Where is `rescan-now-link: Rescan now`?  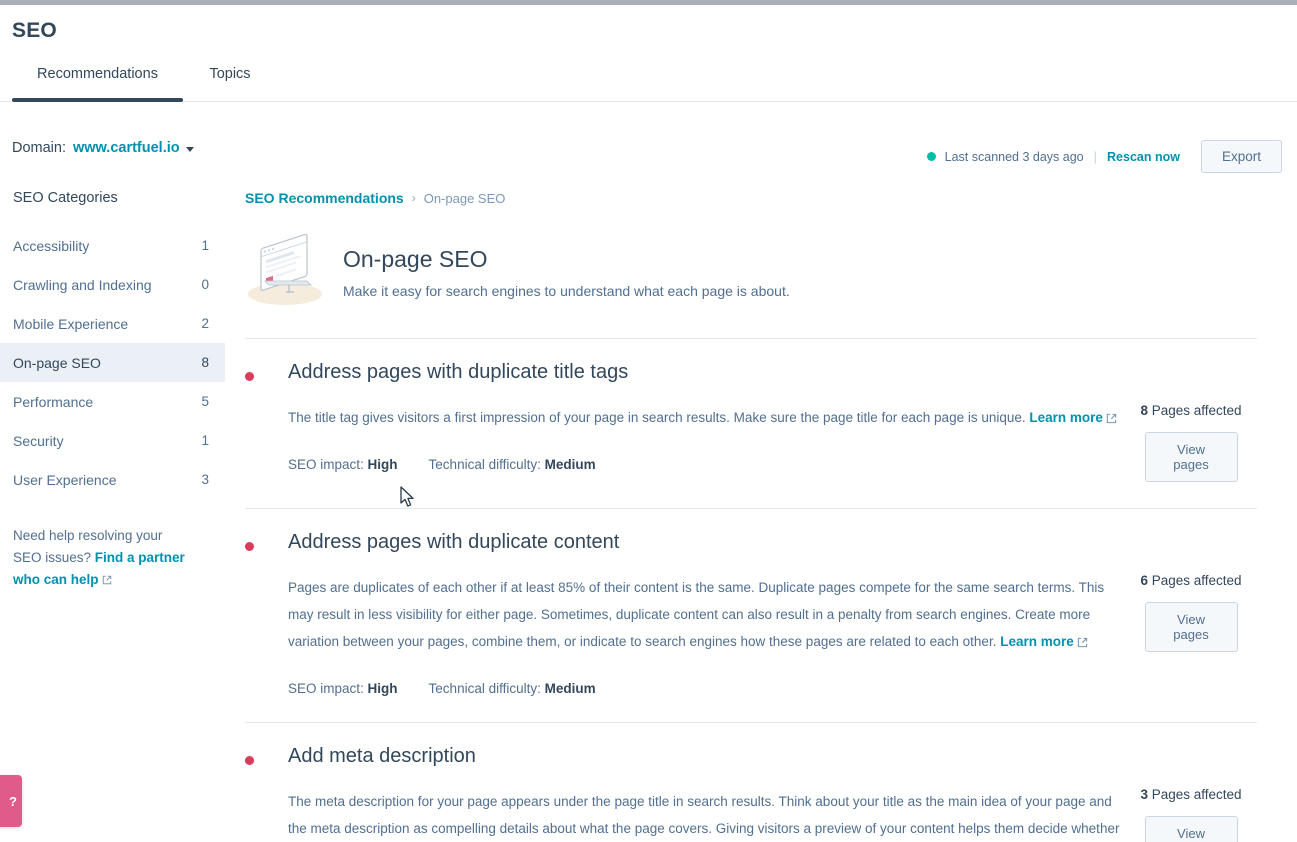
rescan-now-link: Rescan now is located at coordinates (1143, 157).